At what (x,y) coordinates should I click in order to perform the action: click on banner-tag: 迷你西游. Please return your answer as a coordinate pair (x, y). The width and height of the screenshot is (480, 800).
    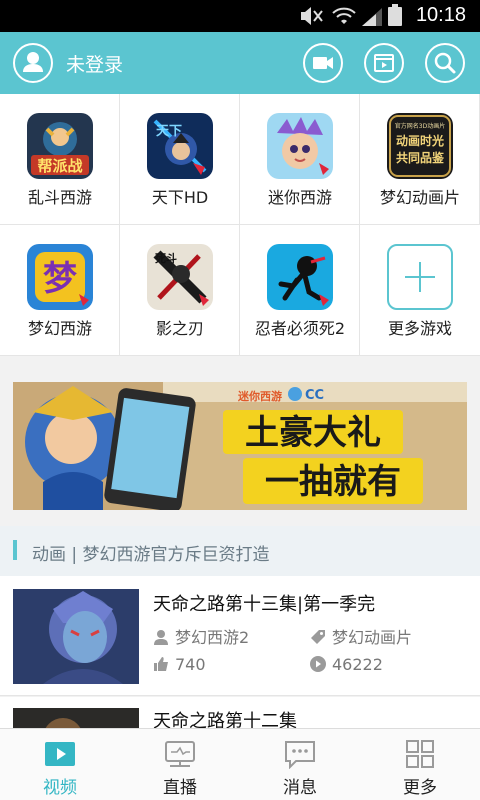
    Looking at the image, I should click on (259, 396).